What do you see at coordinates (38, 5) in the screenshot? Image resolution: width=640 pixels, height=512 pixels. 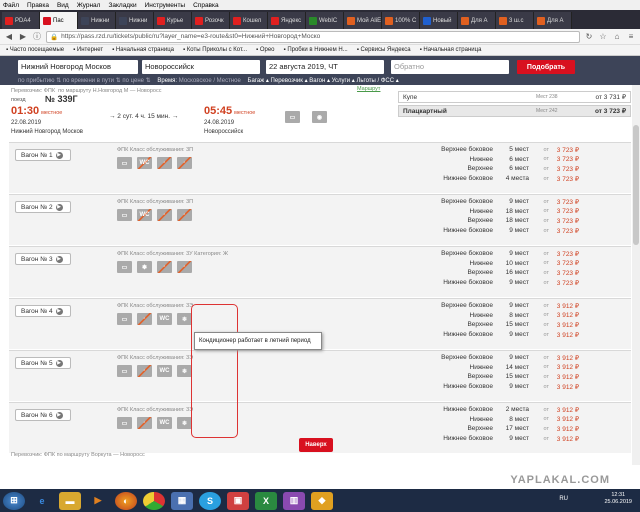 I see `menu-item: Правка` at bounding box center [38, 5].